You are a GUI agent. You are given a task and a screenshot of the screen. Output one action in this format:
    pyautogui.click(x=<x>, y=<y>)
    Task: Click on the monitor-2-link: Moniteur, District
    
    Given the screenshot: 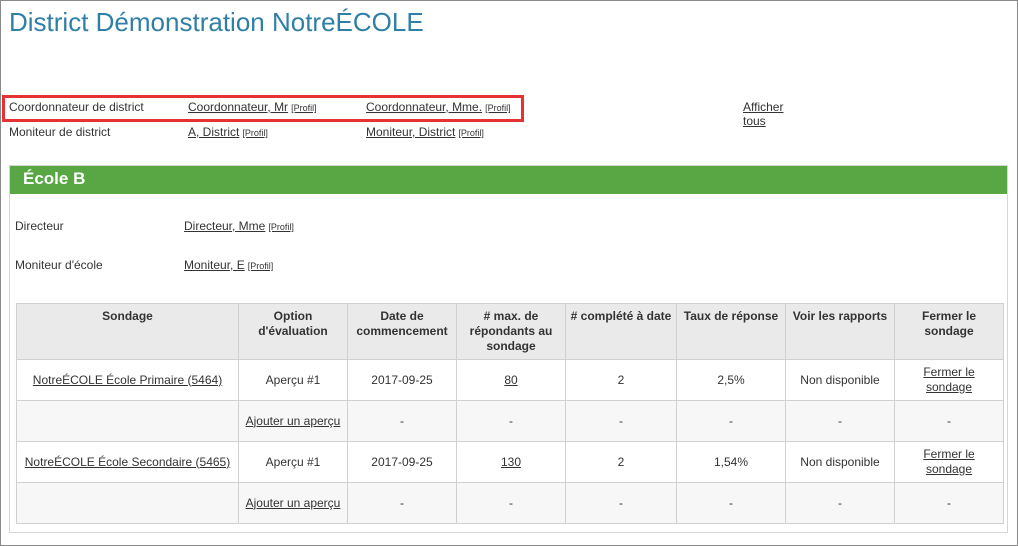 What is the action you would take?
    pyautogui.click(x=410, y=132)
    